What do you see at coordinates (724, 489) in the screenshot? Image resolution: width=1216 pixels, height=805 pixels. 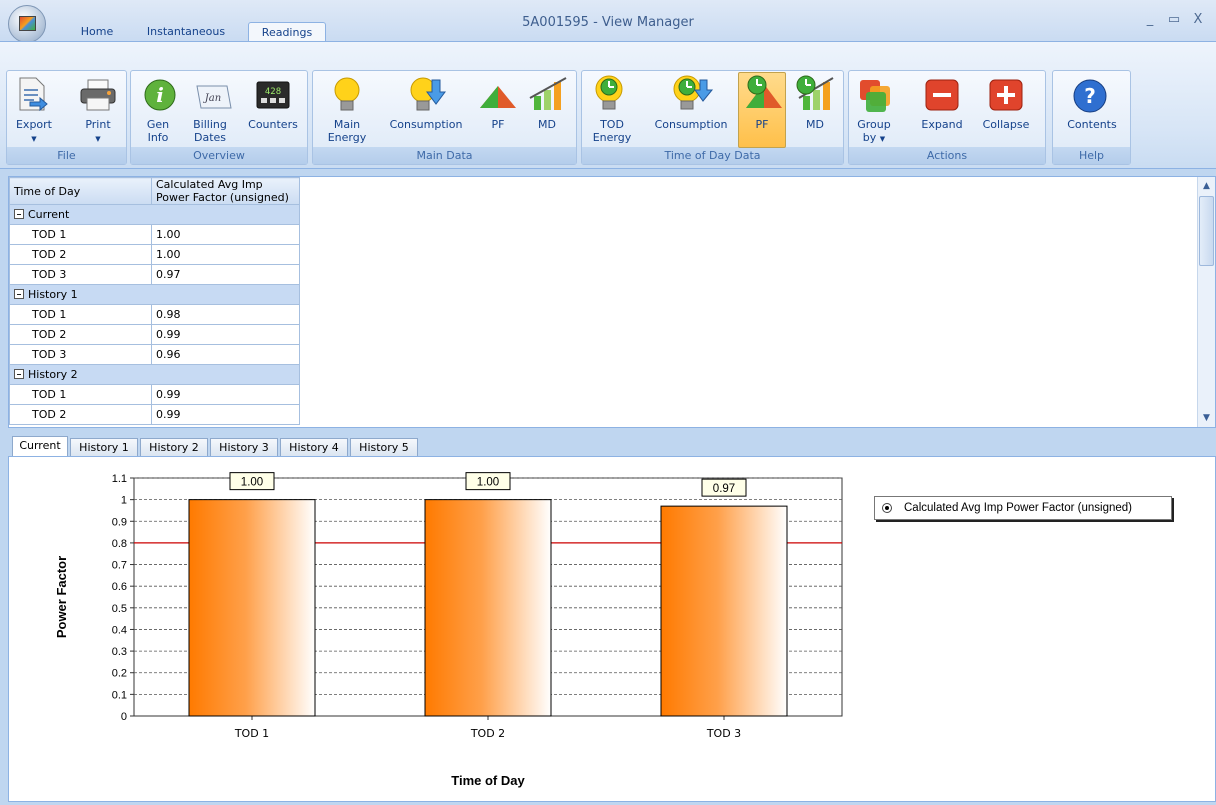 I see `data-label: 0.97` at bounding box center [724, 489].